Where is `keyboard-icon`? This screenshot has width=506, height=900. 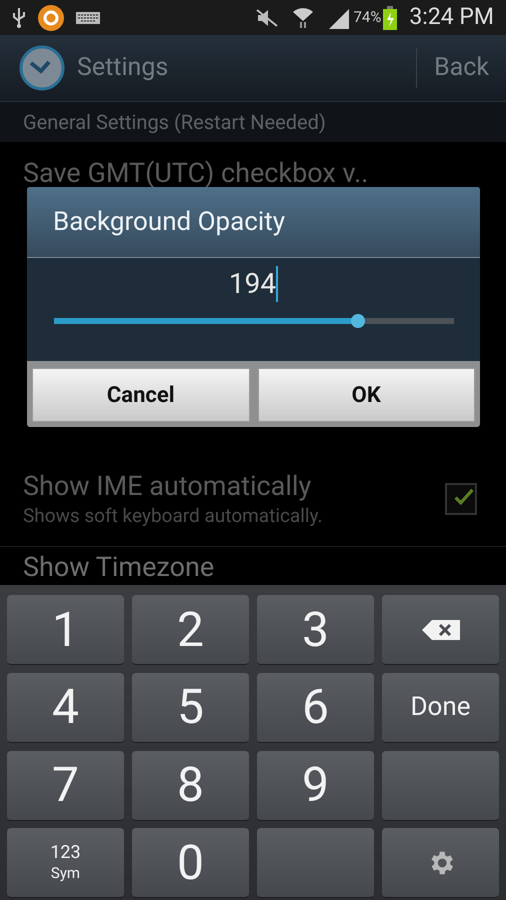
keyboard-icon is located at coordinates (88, 18).